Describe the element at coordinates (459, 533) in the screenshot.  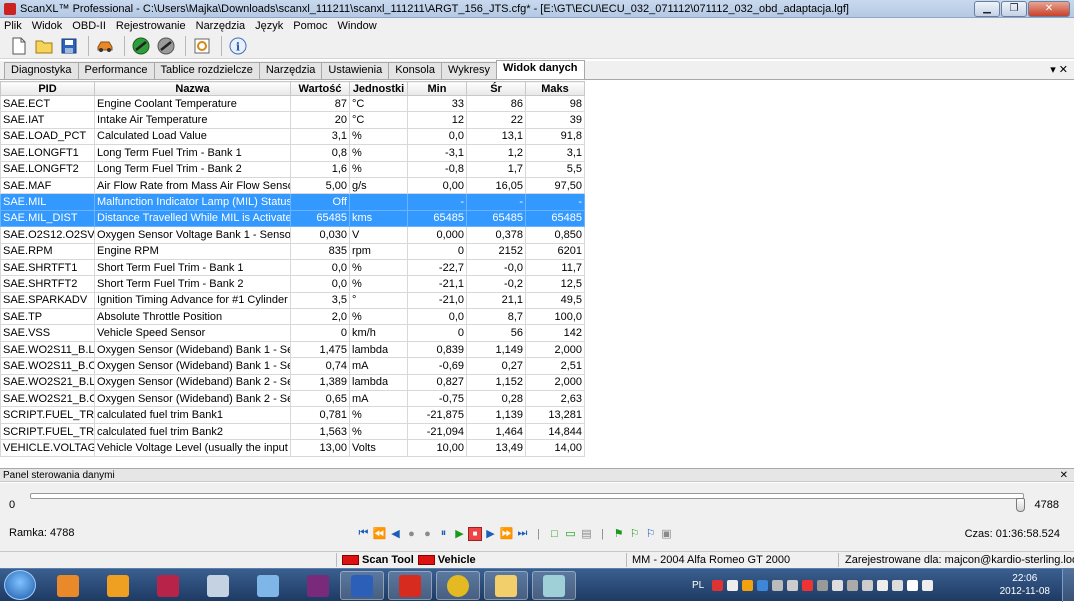
I see `play-icon: ▶` at that location.